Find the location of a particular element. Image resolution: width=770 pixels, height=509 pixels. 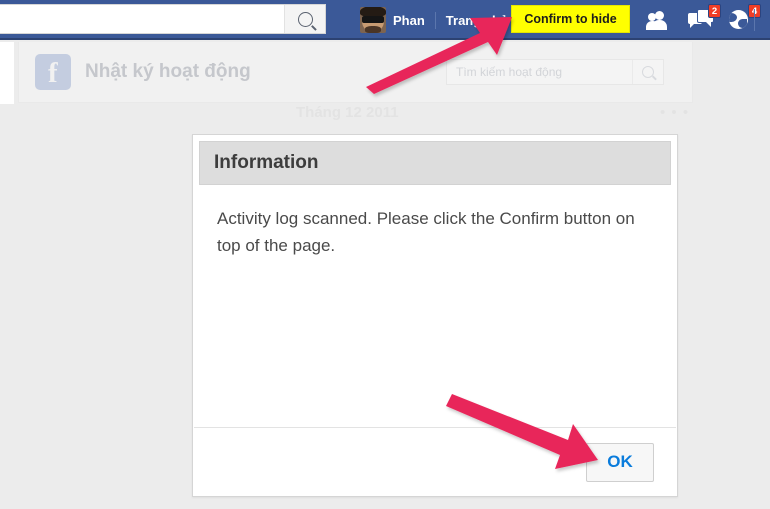

activity-search-button is located at coordinates (647, 72).